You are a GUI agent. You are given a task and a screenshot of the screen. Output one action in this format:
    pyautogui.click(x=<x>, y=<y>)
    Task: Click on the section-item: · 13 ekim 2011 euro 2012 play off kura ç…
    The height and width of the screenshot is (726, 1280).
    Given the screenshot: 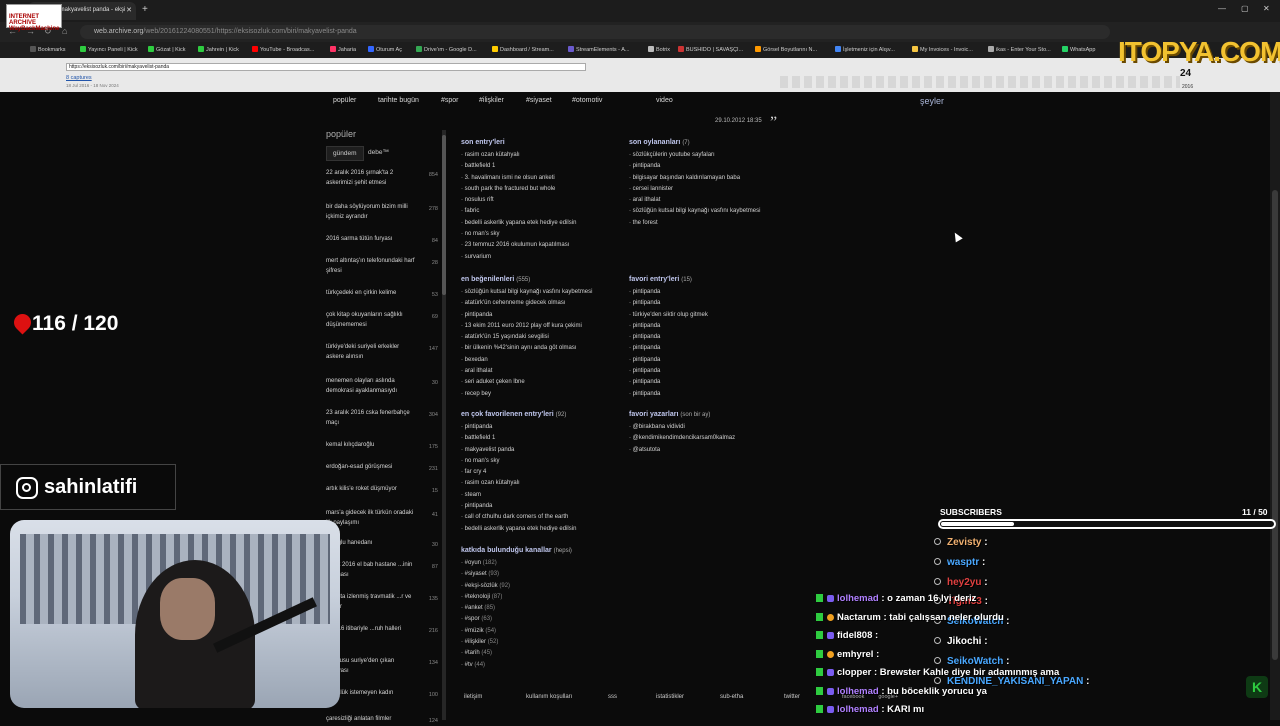 What is the action you would take?
    pyautogui.click(x=526, y=326)
    